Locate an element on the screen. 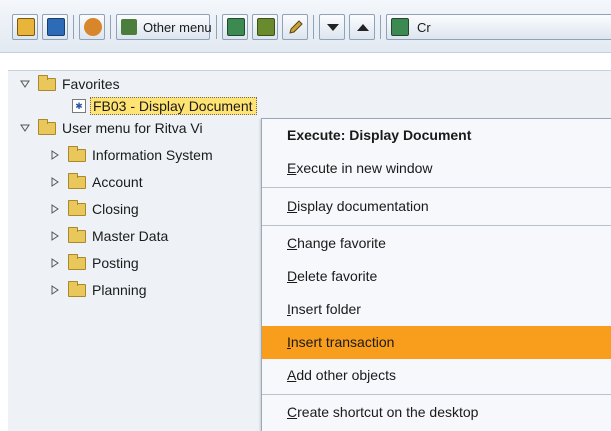  menu-item-delete-favorite: Delete favorite is located at coordinates (436, 276).